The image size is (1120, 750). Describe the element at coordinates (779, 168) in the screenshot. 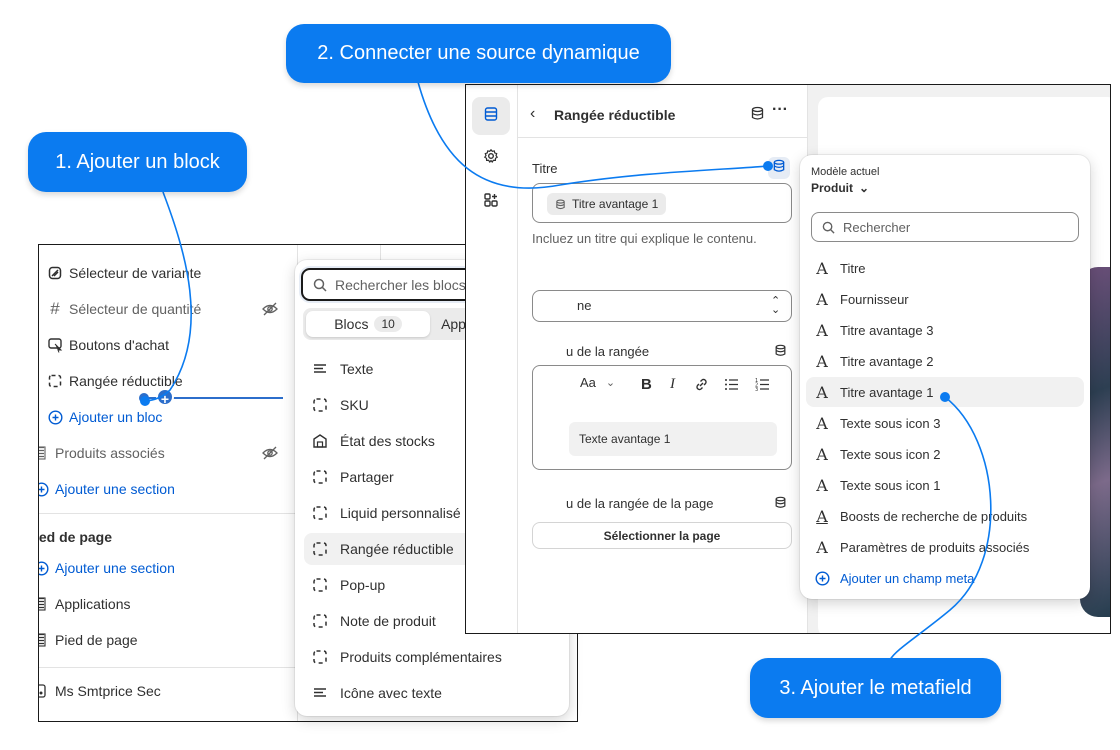

I see `connect-dynamic-source-button` at that location.